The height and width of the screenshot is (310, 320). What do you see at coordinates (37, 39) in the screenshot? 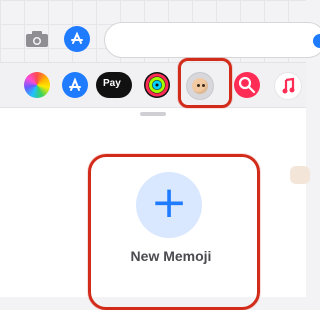
I see `camera-icon` at bounding box center [37, 39].